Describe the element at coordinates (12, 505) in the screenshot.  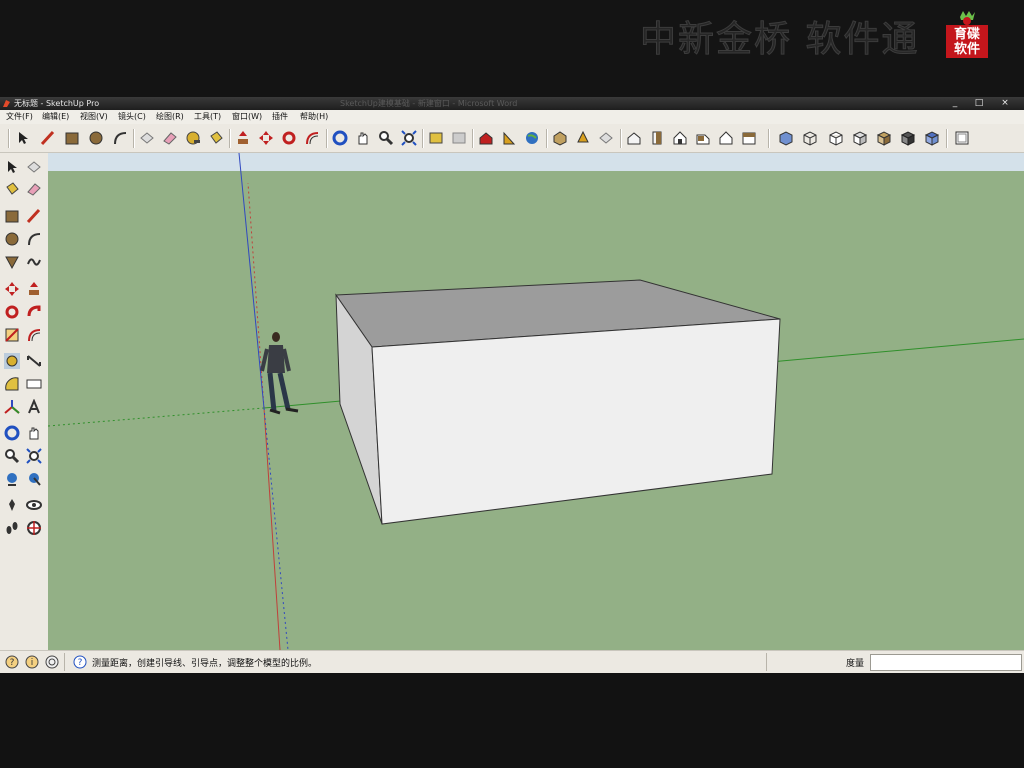
I see `position-camera-icon` at that location.